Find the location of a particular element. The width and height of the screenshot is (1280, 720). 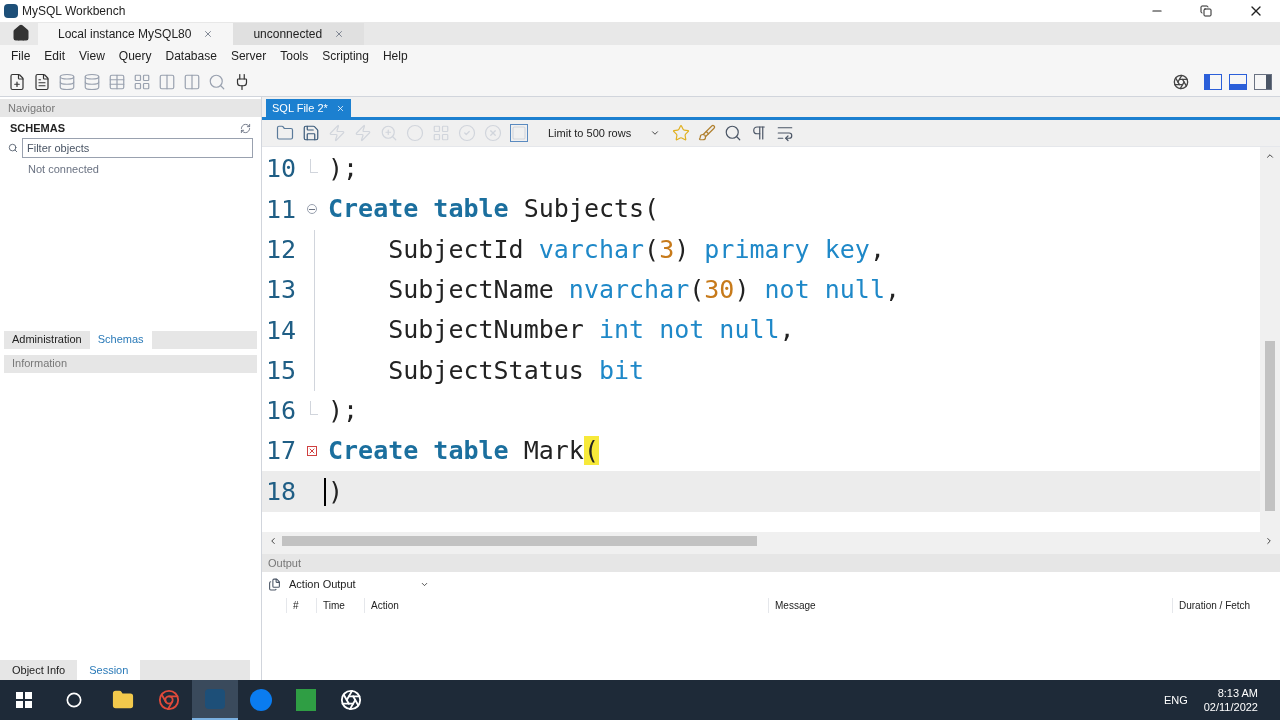

menu-item: Server is located at coordinates (248, 56).